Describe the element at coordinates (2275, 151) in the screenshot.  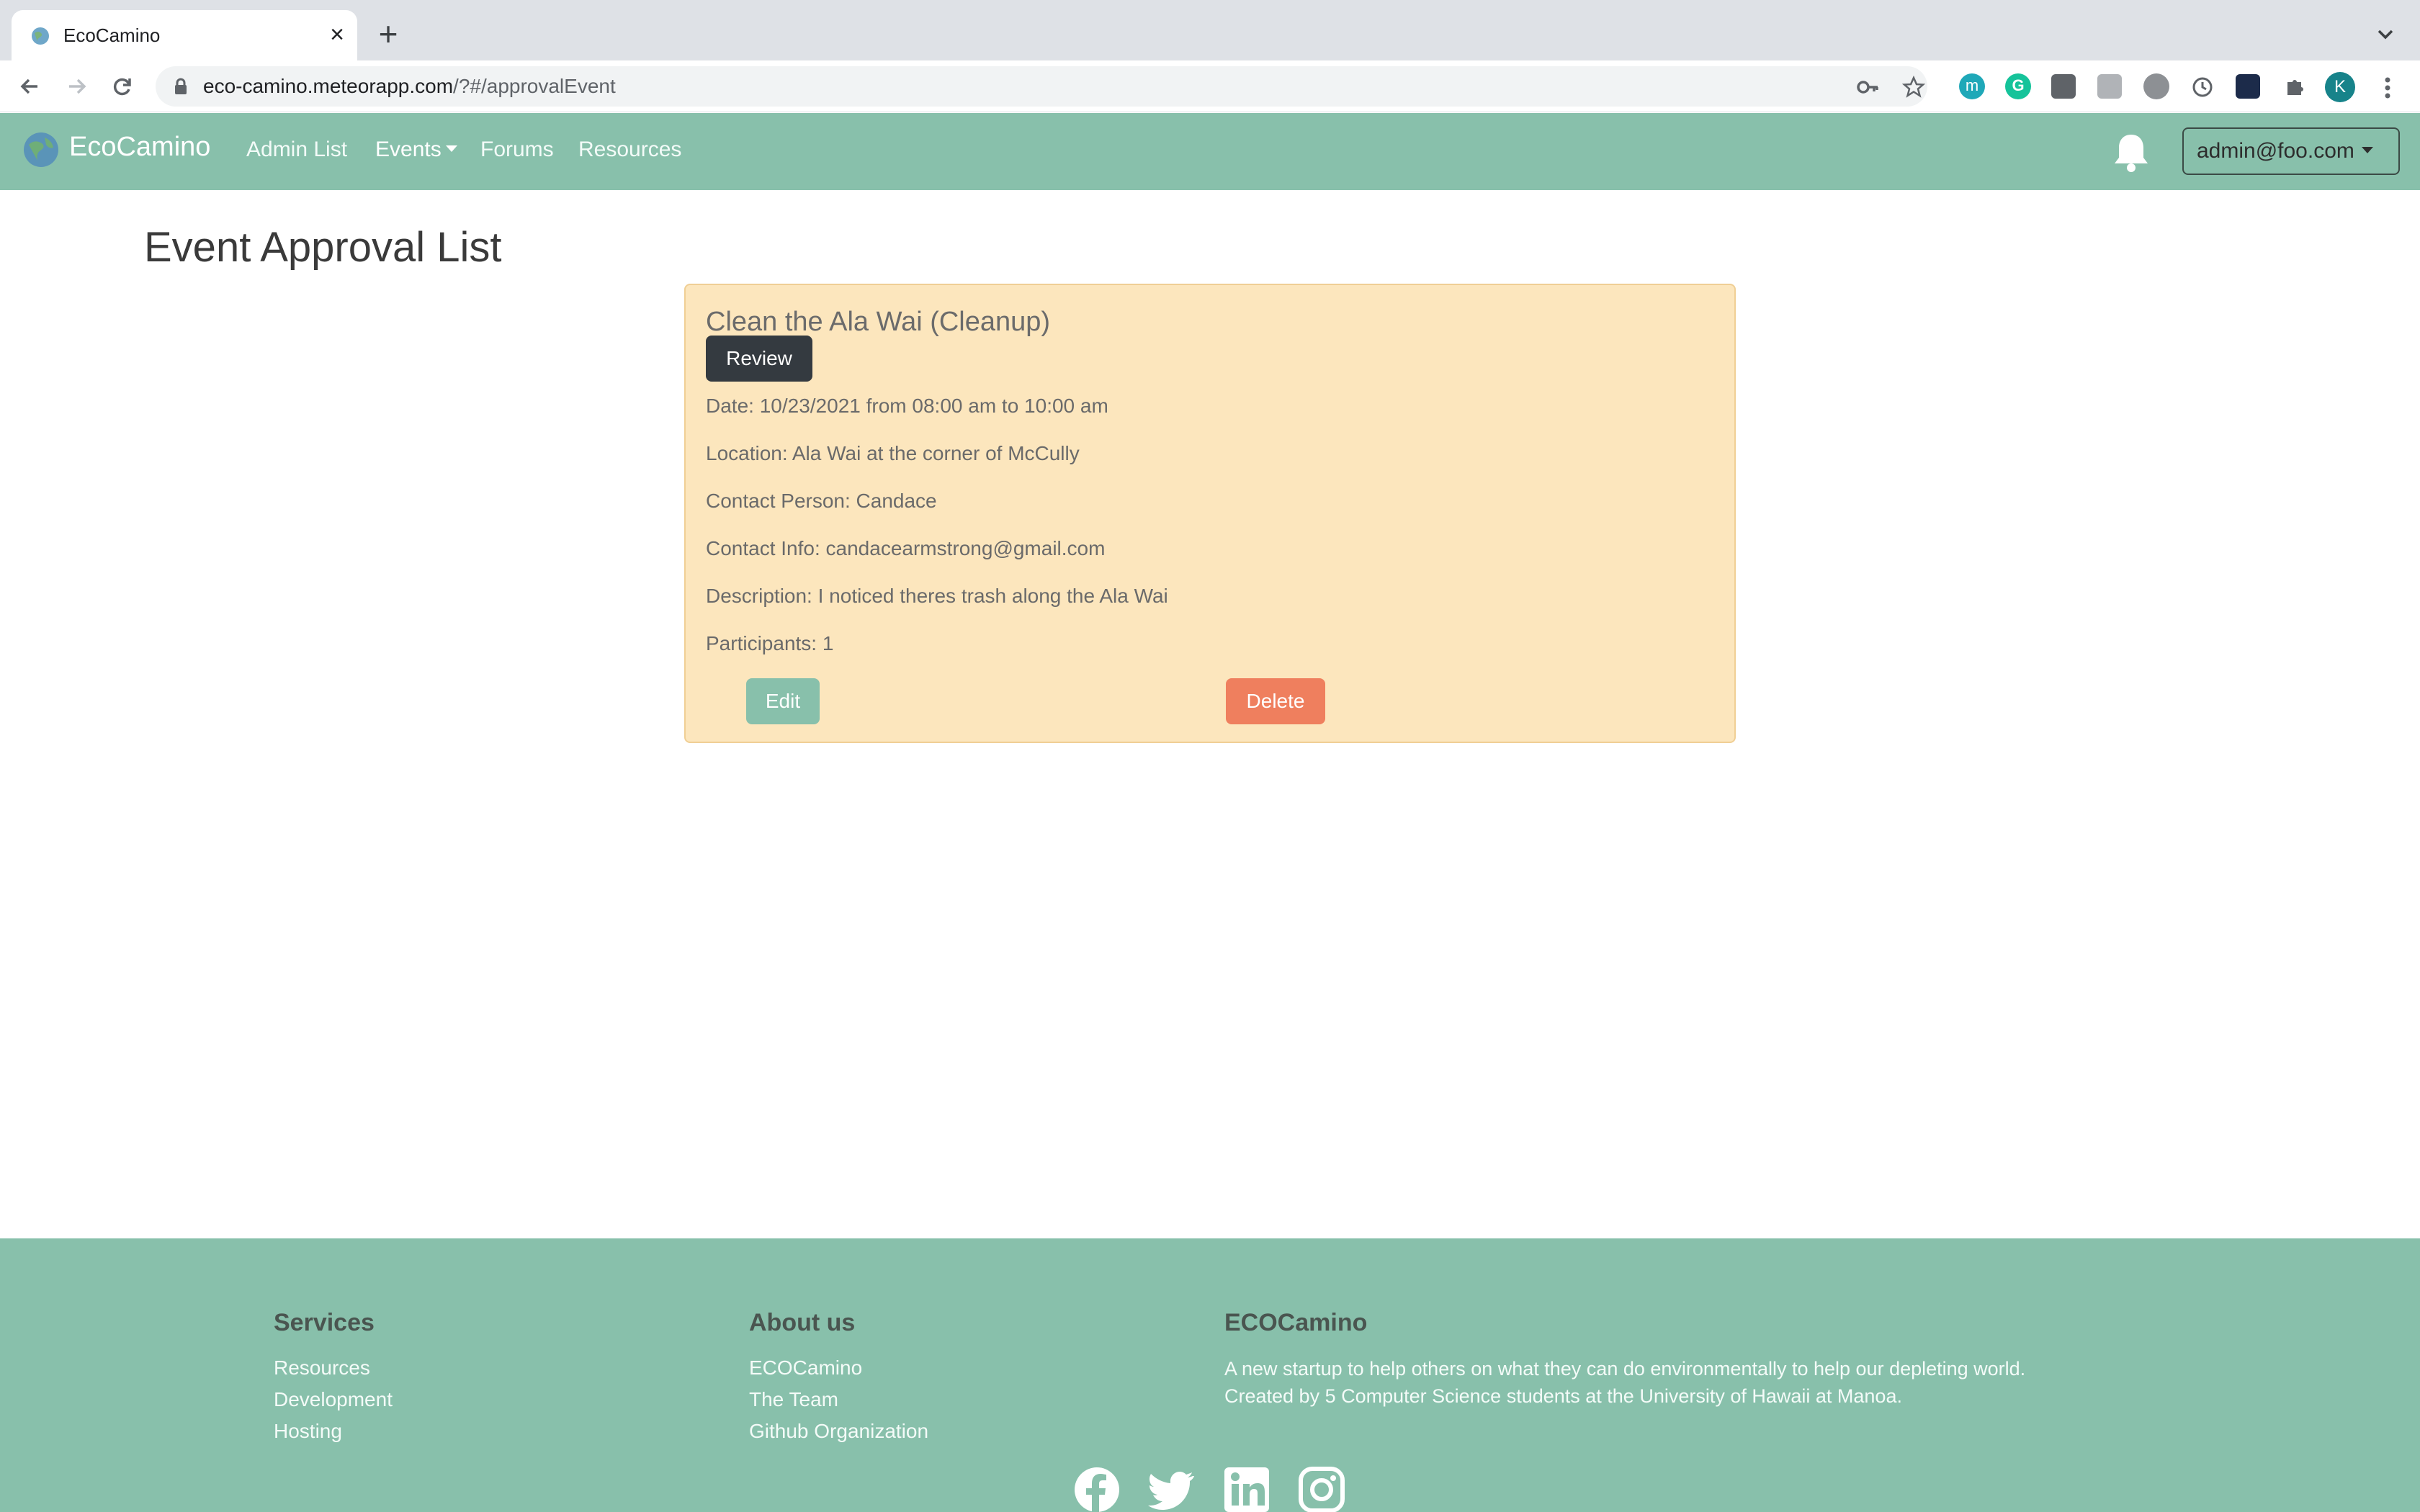
I see `user-email: admin@foo.com` at that location.